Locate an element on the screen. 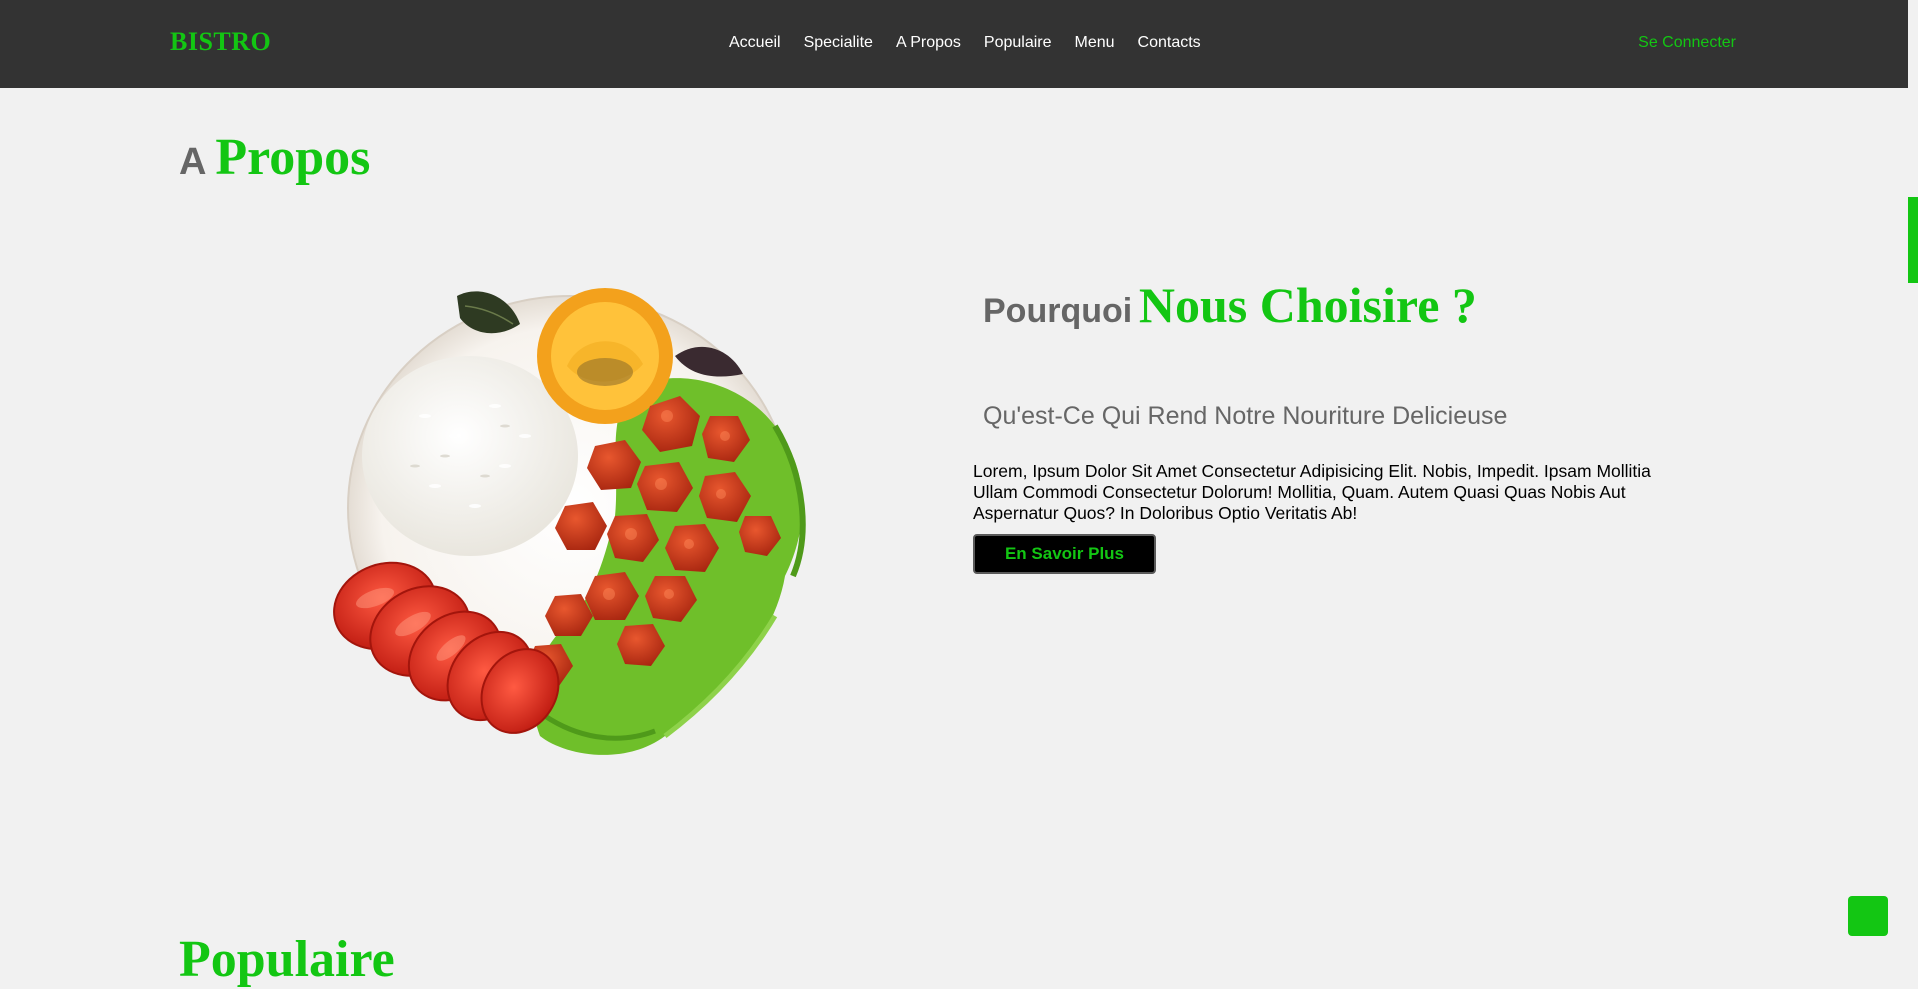 The width and height of the screenshot is (1918, 989). nav-link-a-propos: A Propos is located at coordinates (928, 43).